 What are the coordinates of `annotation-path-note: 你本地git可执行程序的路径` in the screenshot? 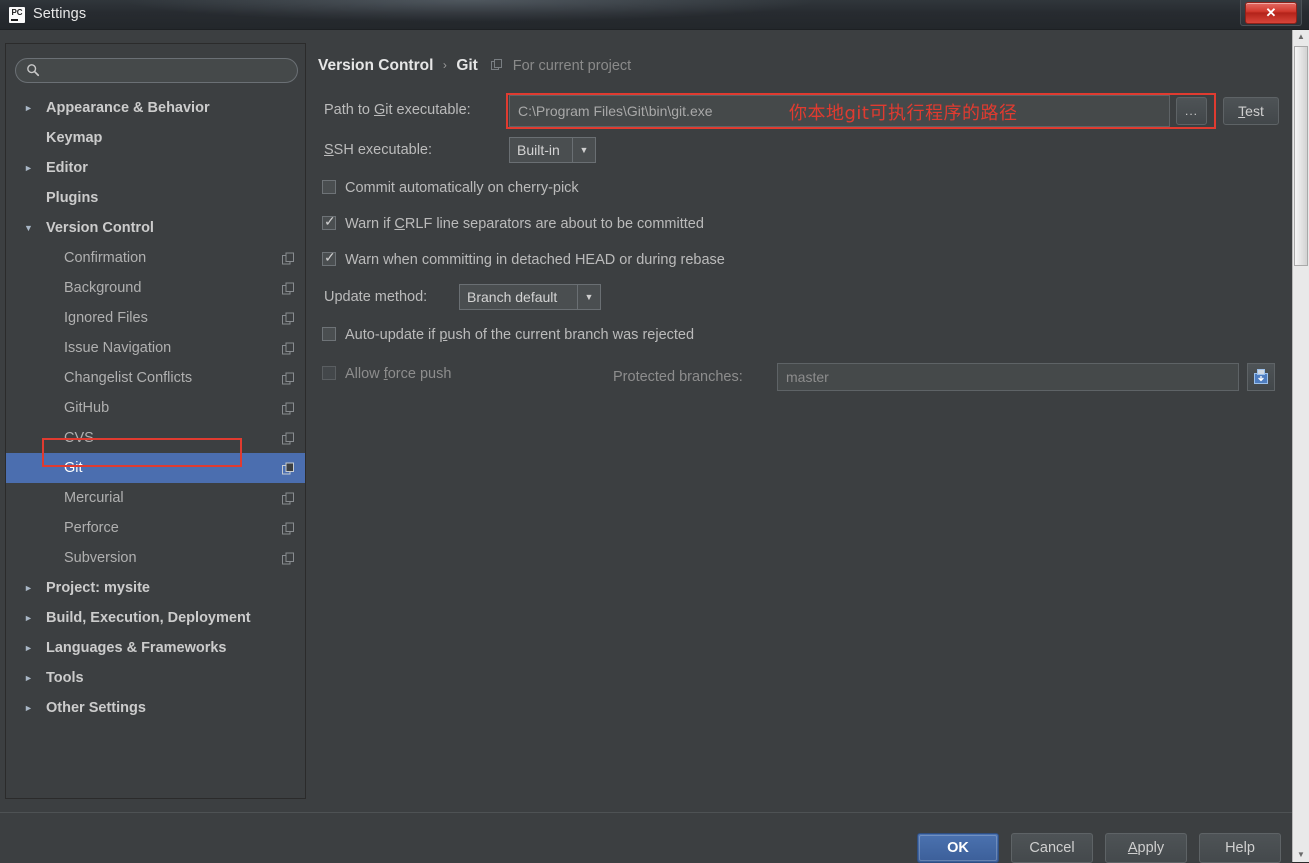 It's located at (903, 113).